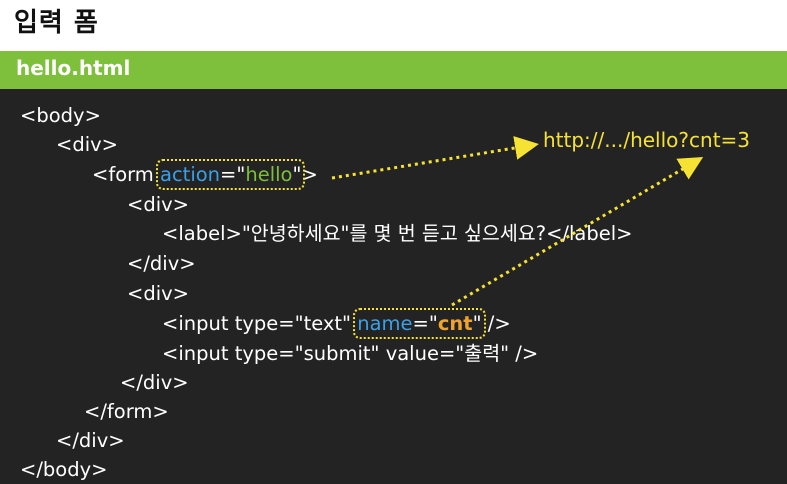 The height and width of the screenshot is (484, 787). What do you see at coordinates (350, 353) in the screenshot?
I see `code-line-input-submit: <input type="submit" value="출력" />` at bounding box center [350, 353].